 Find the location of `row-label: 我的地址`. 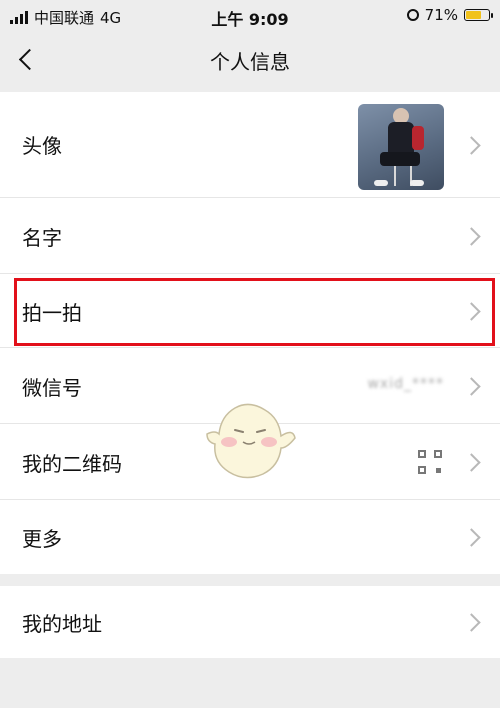

row-label: 我的地址 is located at coordinates (62, 624).